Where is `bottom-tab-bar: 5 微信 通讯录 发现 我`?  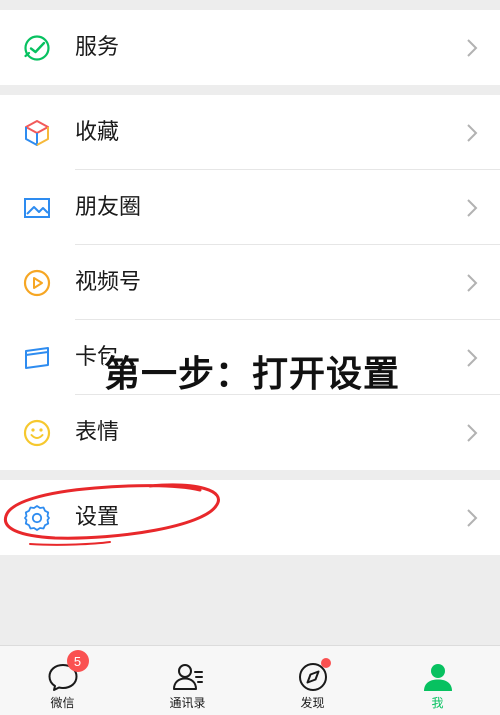
bottom-tab-bar: 5 微信 通讯录 发现 我 is located at coordinates (250, 680).